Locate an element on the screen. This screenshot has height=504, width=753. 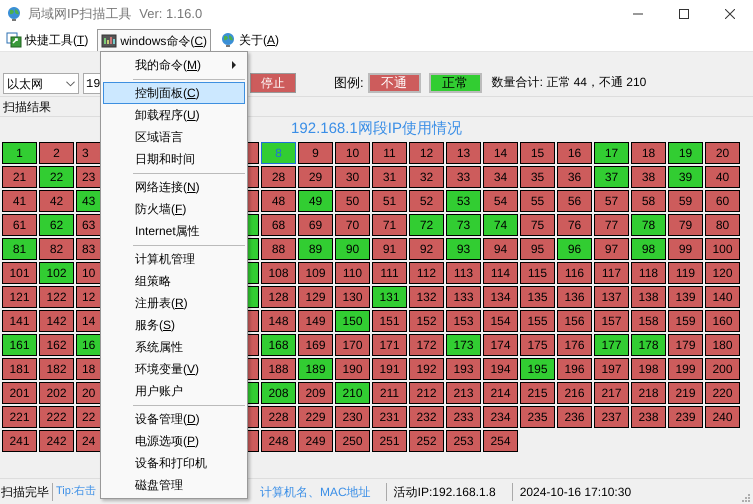
ip-cell: 59 is located at coordinates (685, 201).